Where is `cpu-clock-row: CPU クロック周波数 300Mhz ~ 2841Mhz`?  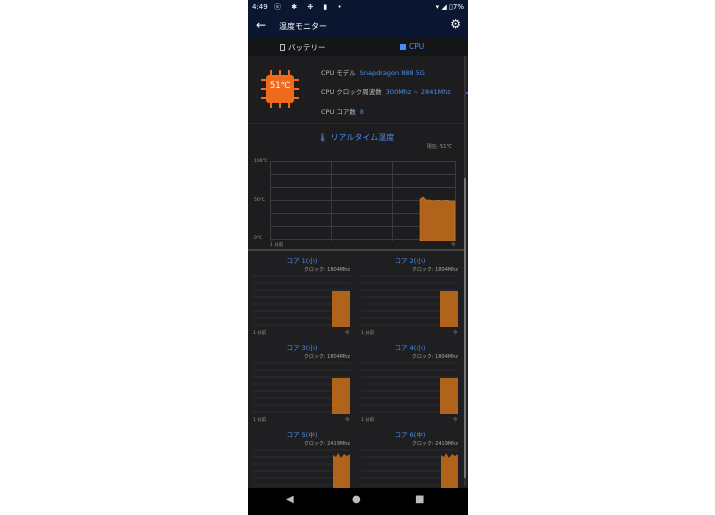 cpu-clock-row: CPU クロック周波数 300Mhz ~ 2841Mhz is located at coordinates (386, 91).